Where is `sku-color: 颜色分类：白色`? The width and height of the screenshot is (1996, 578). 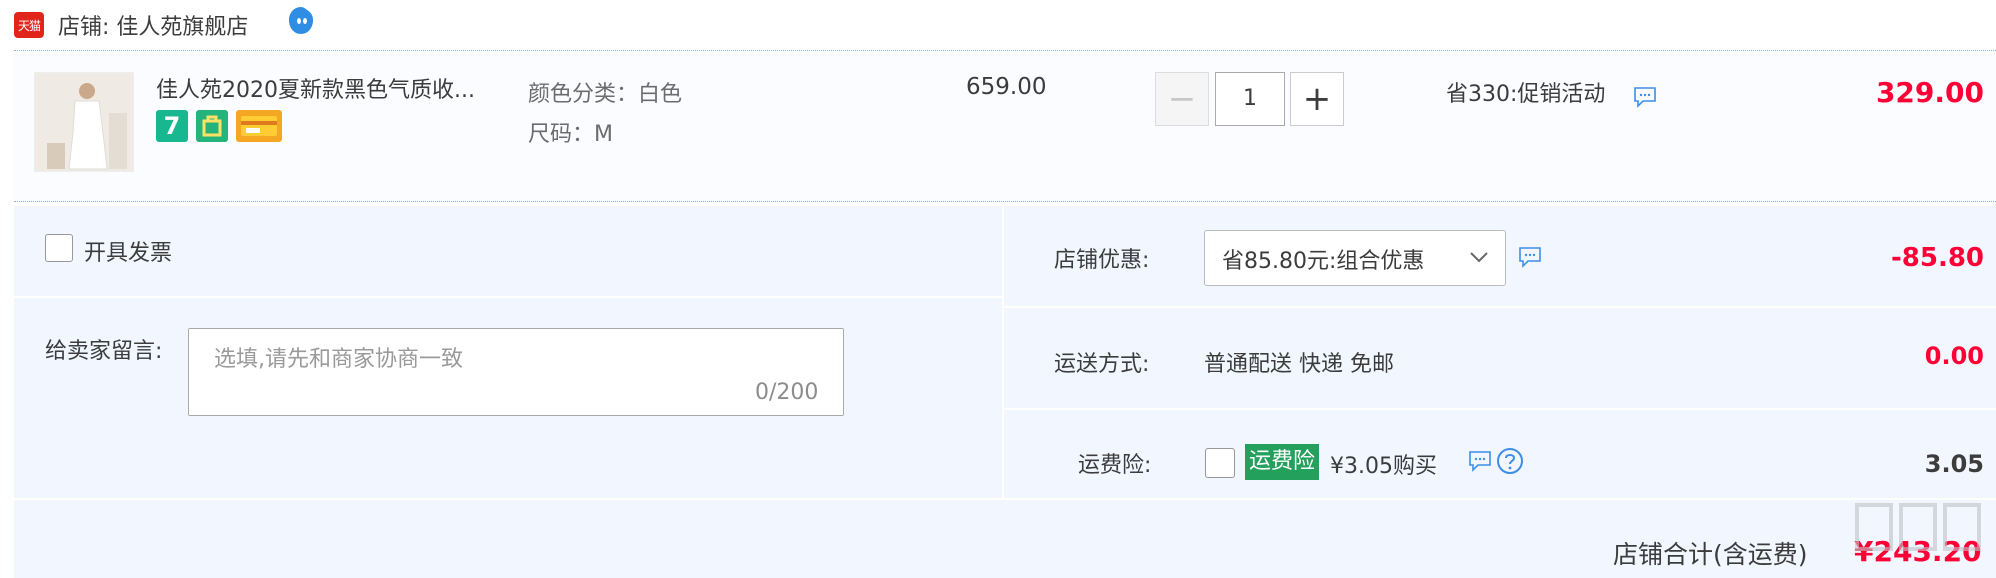
sku-color: 颜色分类：白色 is located at coordinates (605, 94).